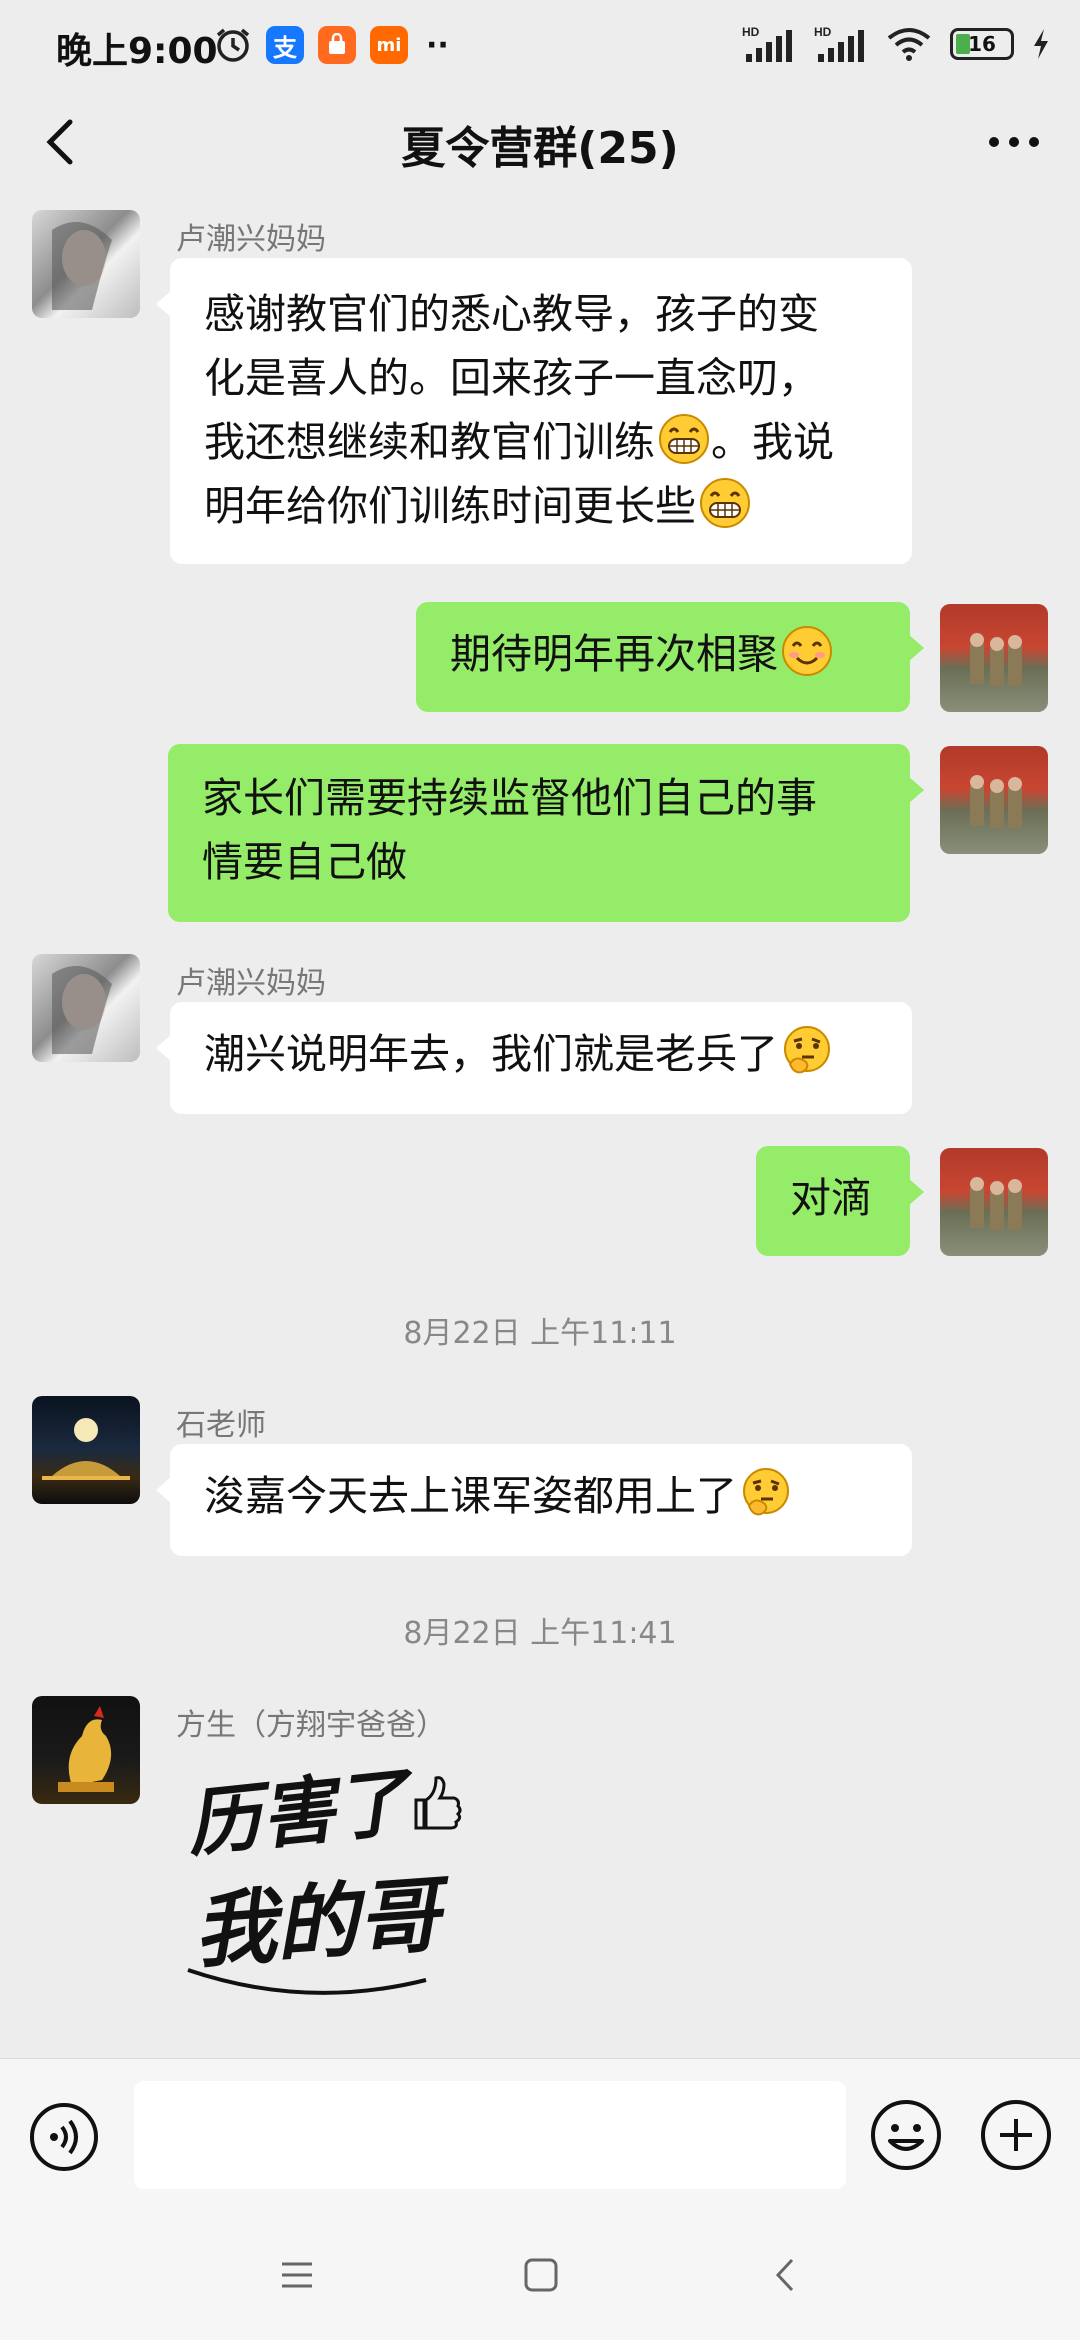 The height and width of the screenshot is (2340, 1080). What do you see at coordinates (64, 2137) in the screenshot?
I see `voice-input-button` at bounding box center [64, 2137].